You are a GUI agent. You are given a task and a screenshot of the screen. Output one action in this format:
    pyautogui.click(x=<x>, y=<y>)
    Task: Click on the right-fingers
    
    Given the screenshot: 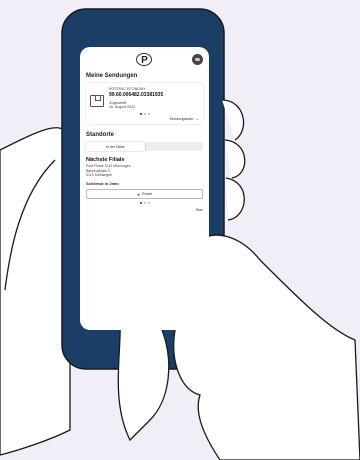 What is the action you would take?
    pyautogui.click(x=233, y=160)
    